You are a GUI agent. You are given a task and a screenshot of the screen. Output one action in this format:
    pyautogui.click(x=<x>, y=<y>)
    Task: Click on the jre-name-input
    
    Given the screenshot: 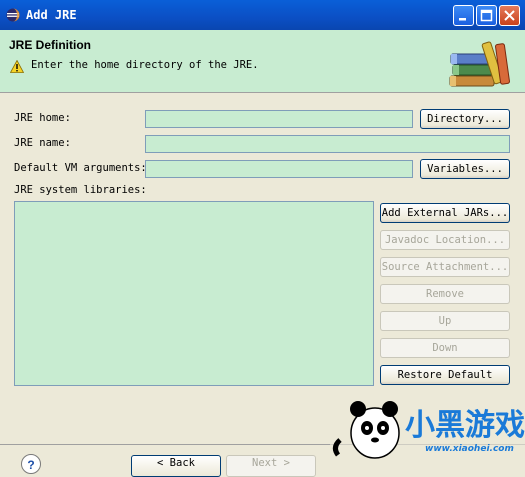 What is the action you would take?
    pyautogui.click(x=327, y=144)
    